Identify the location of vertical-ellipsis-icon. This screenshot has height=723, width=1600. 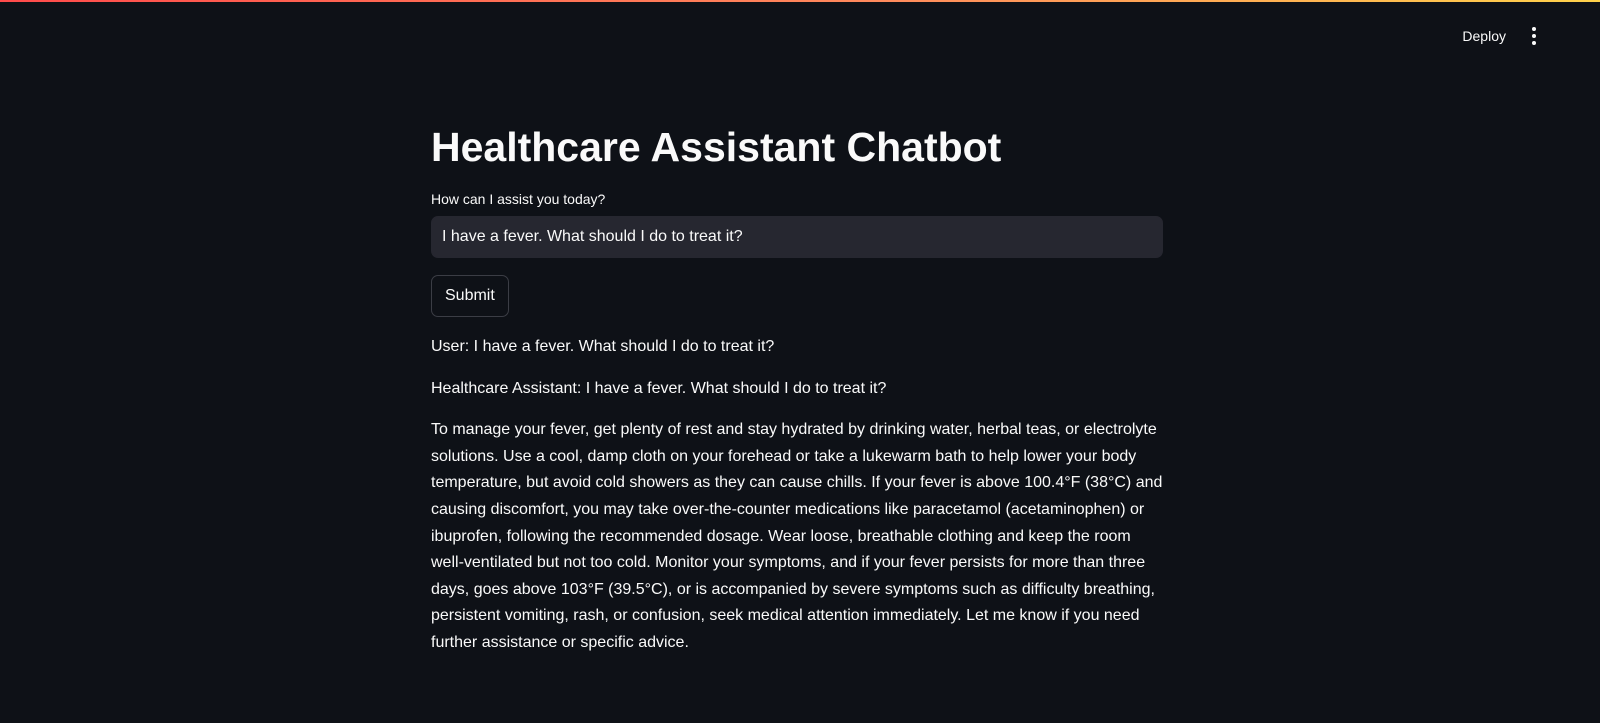
(1534, 36).